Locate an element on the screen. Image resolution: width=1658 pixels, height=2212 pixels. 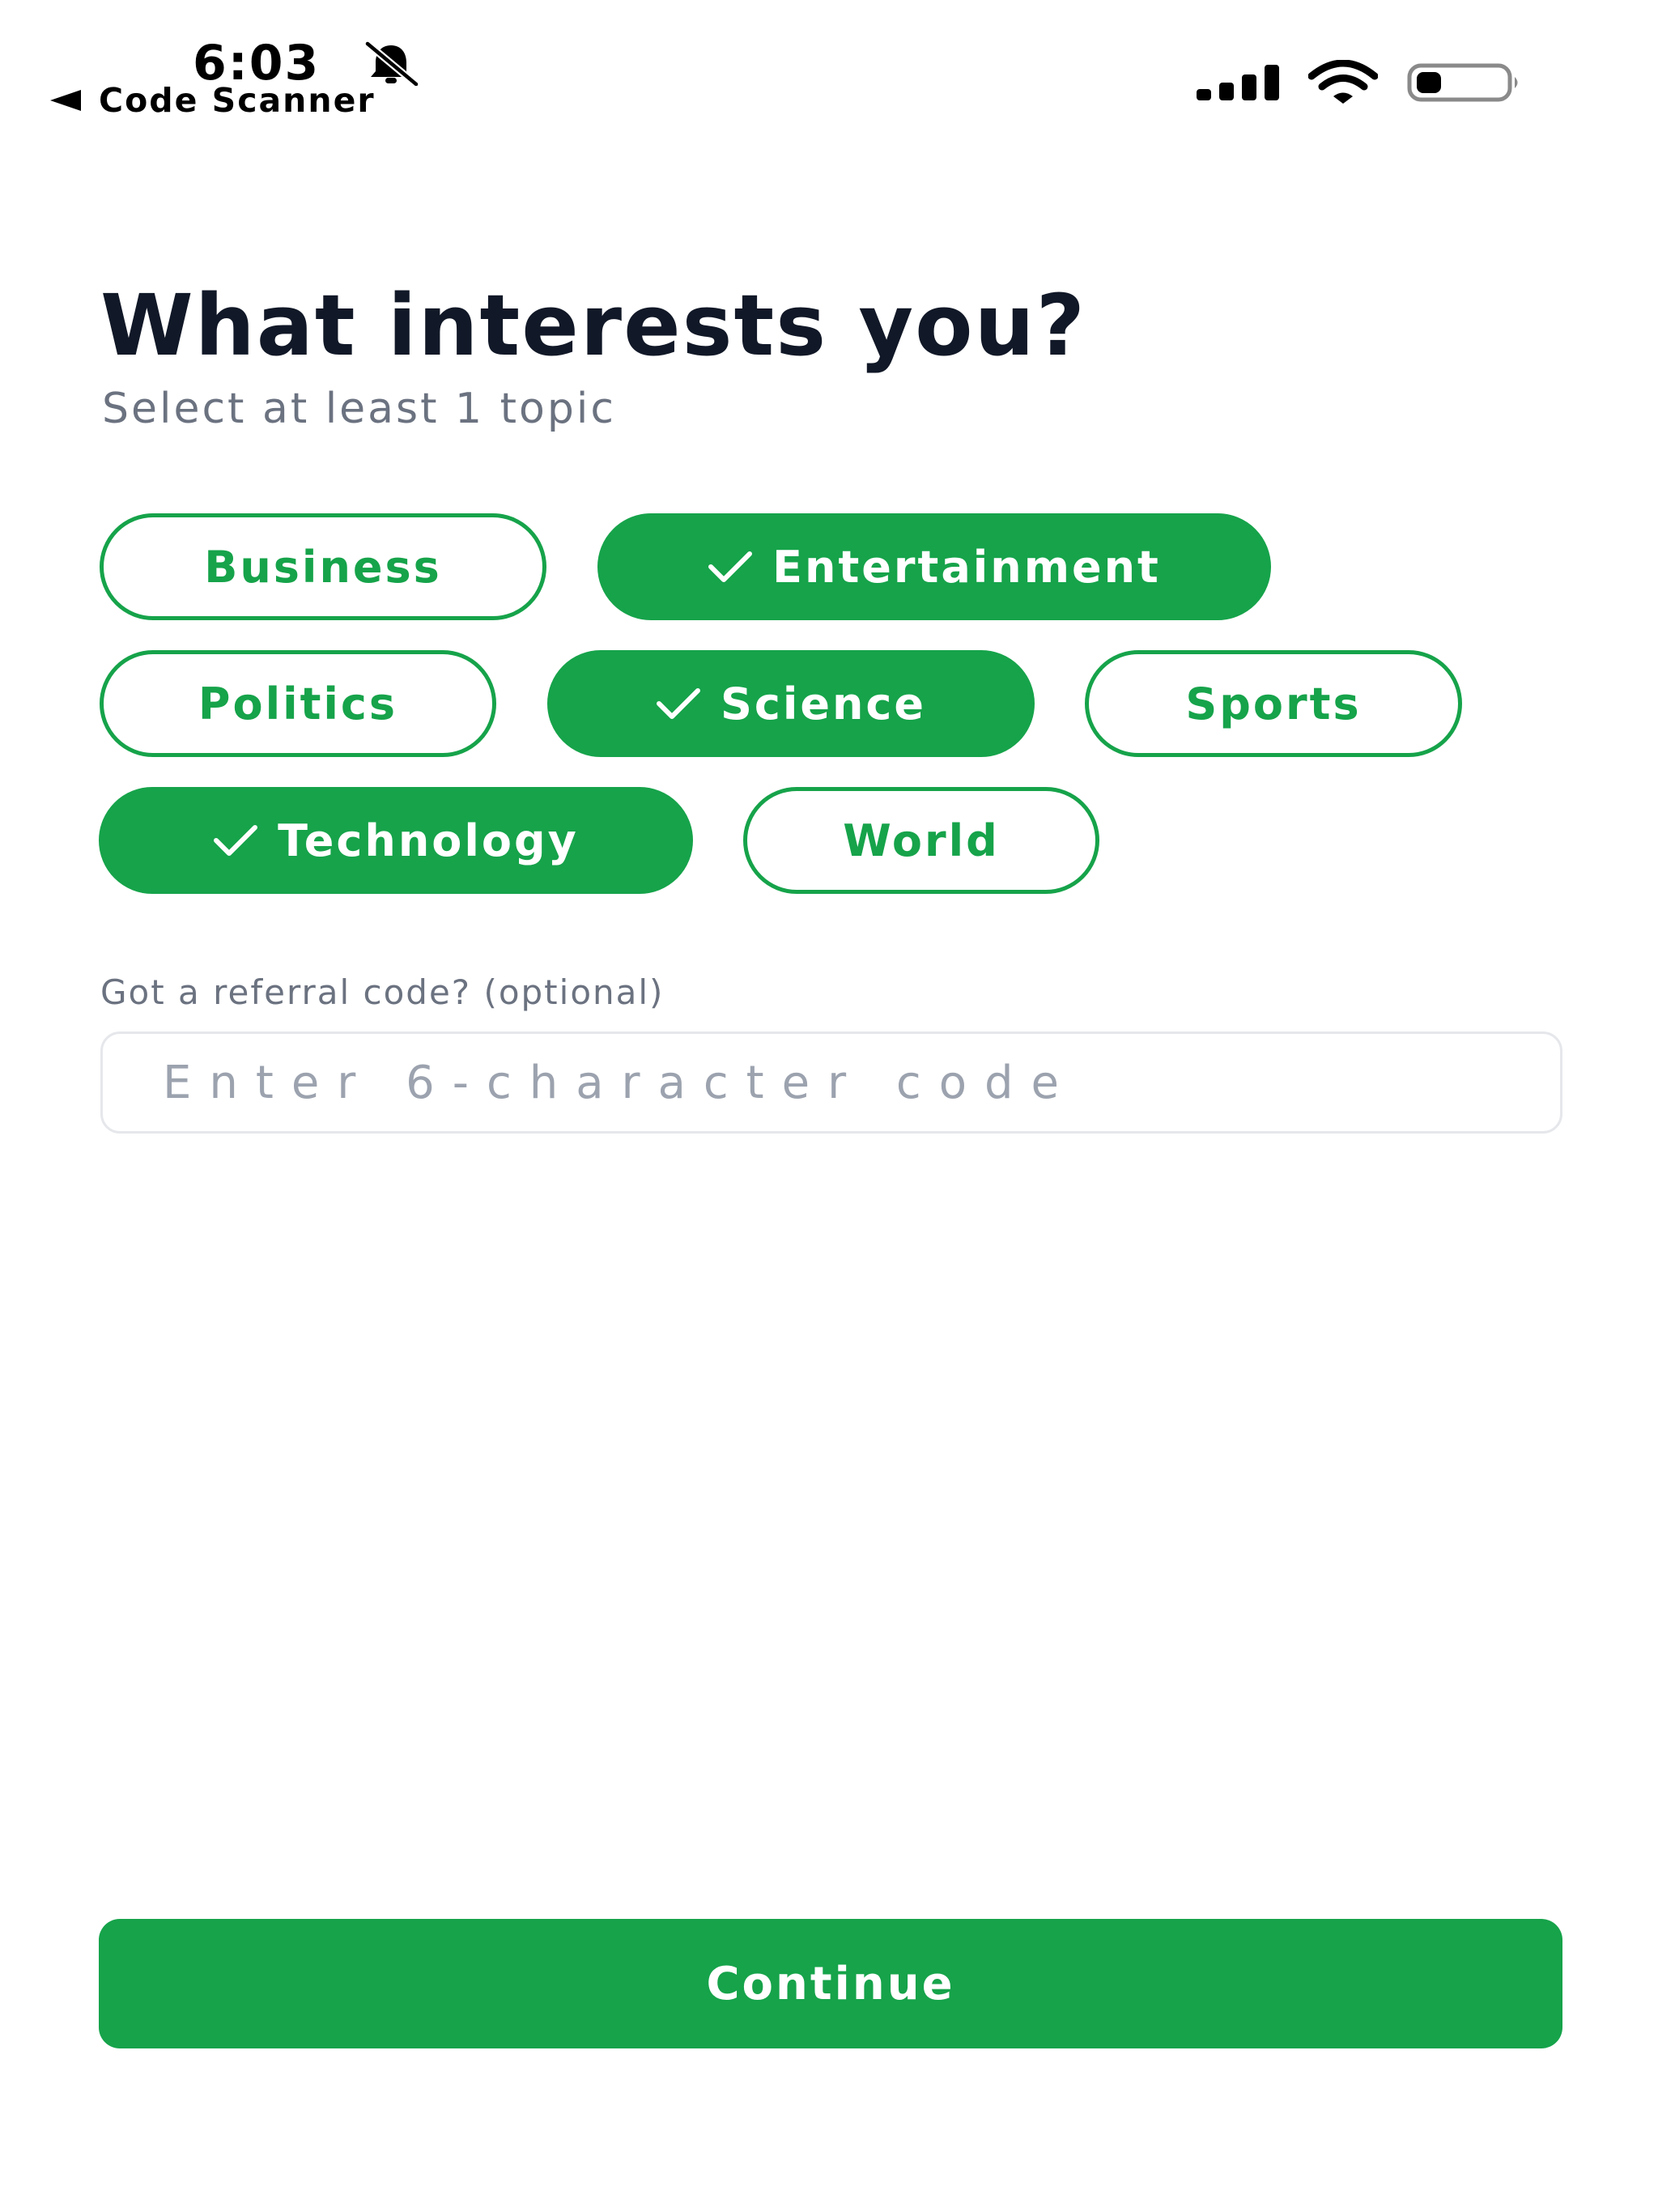
topic-chip-entertainment: Entertainment is located at coordinates (934, 566).